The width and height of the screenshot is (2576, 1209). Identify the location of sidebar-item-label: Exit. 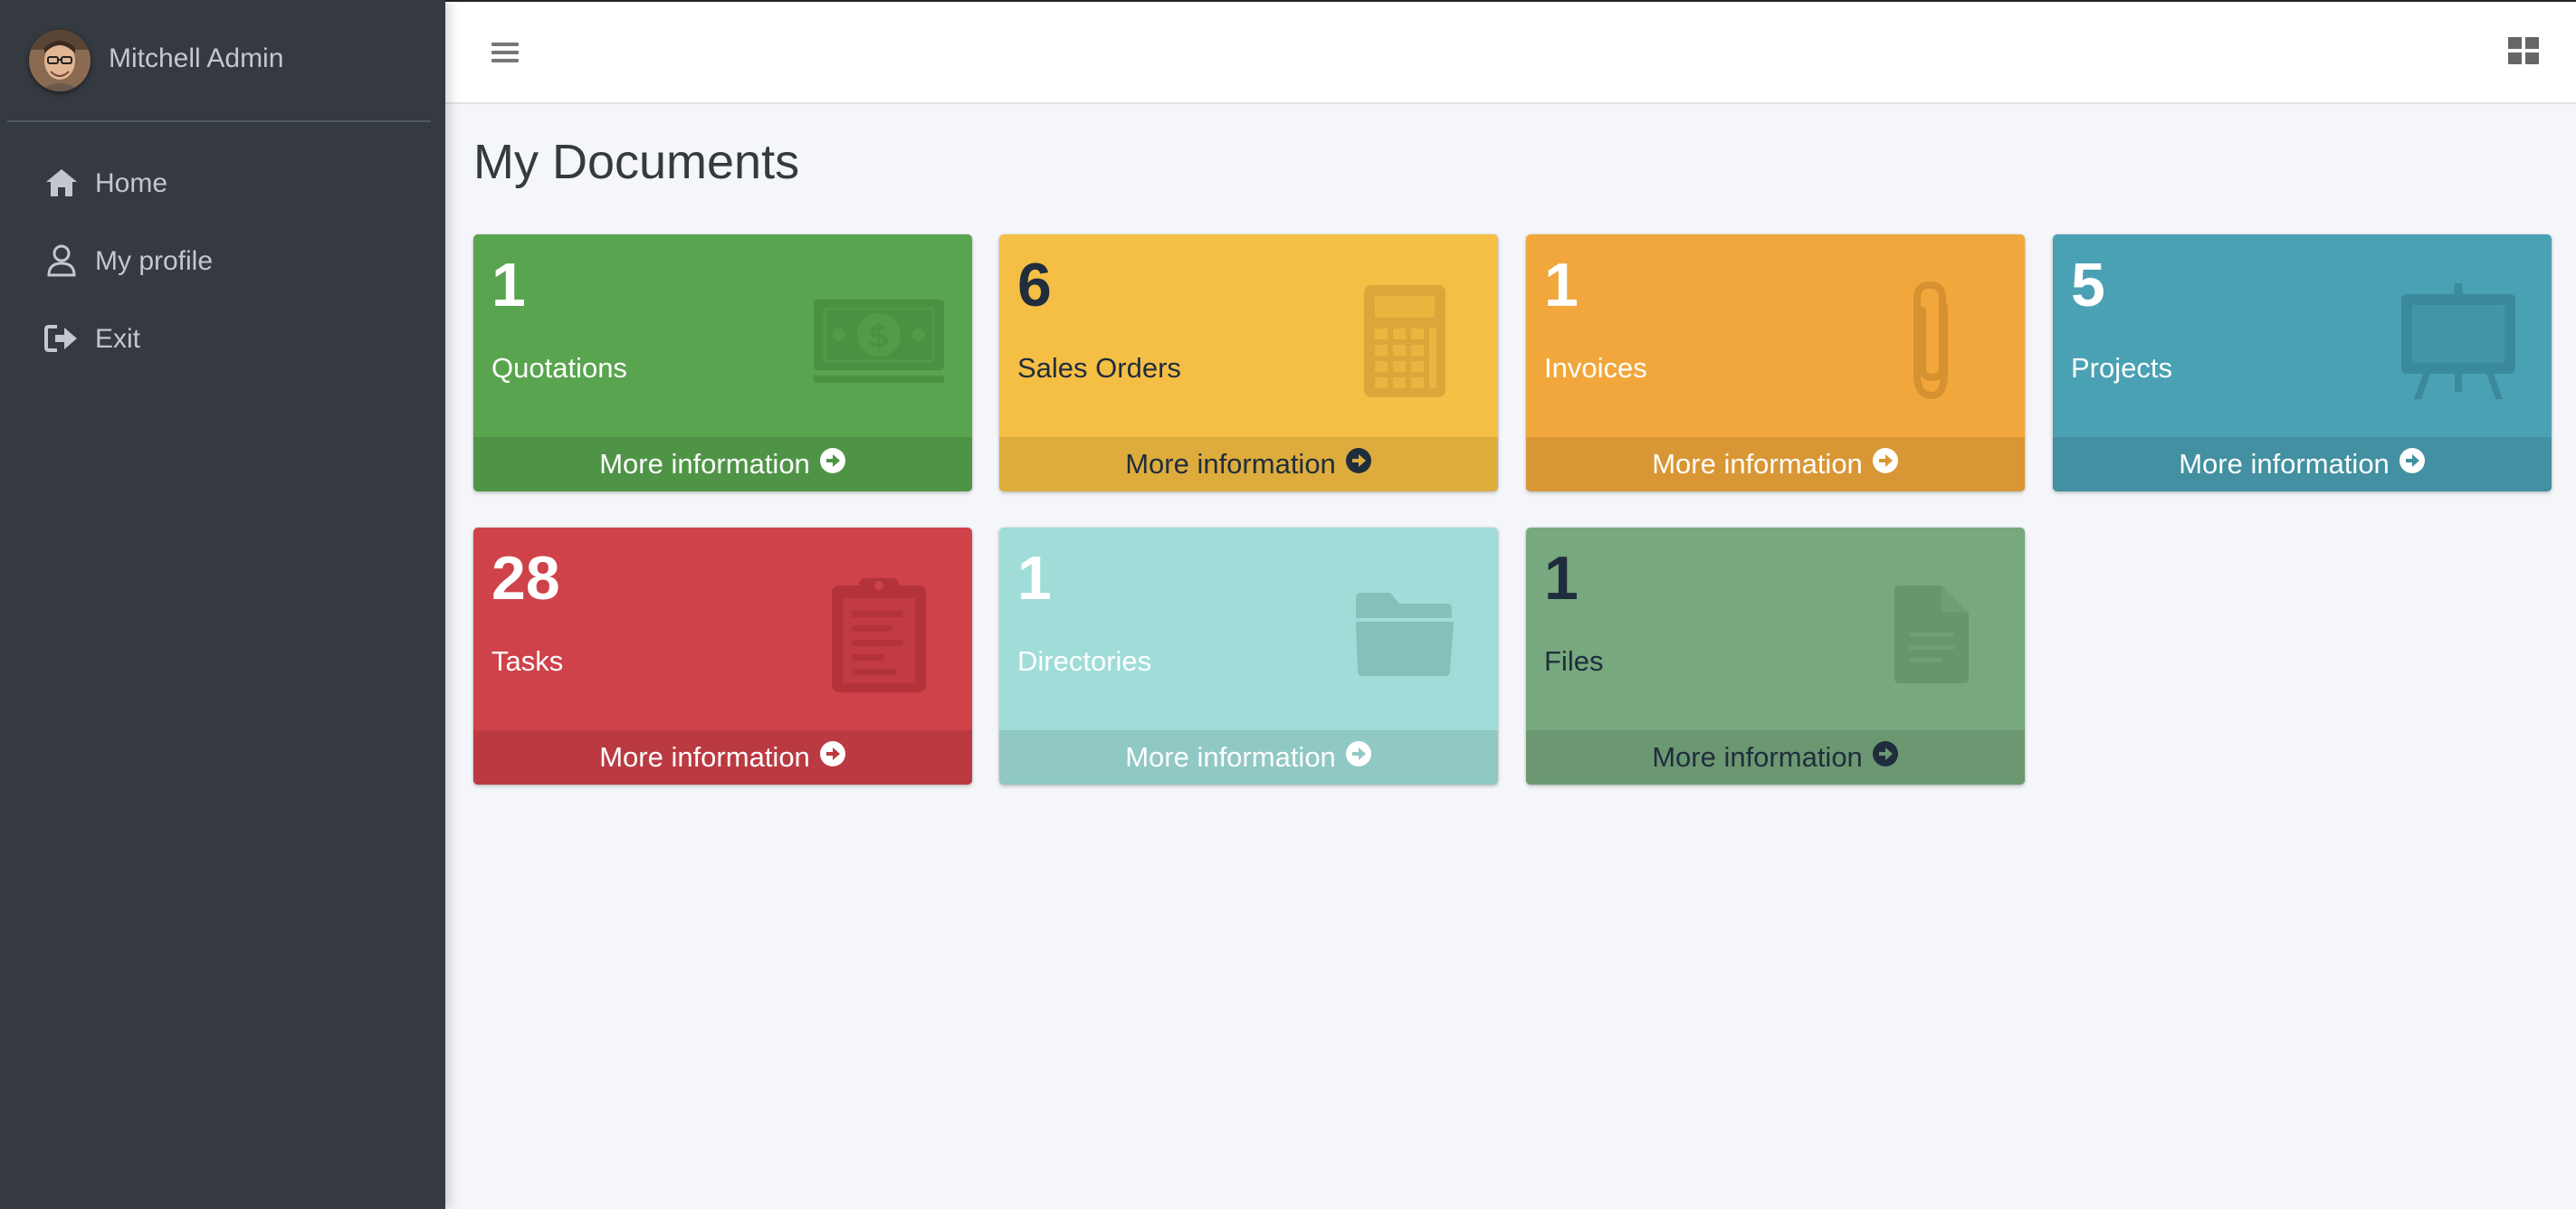
(118, 339).